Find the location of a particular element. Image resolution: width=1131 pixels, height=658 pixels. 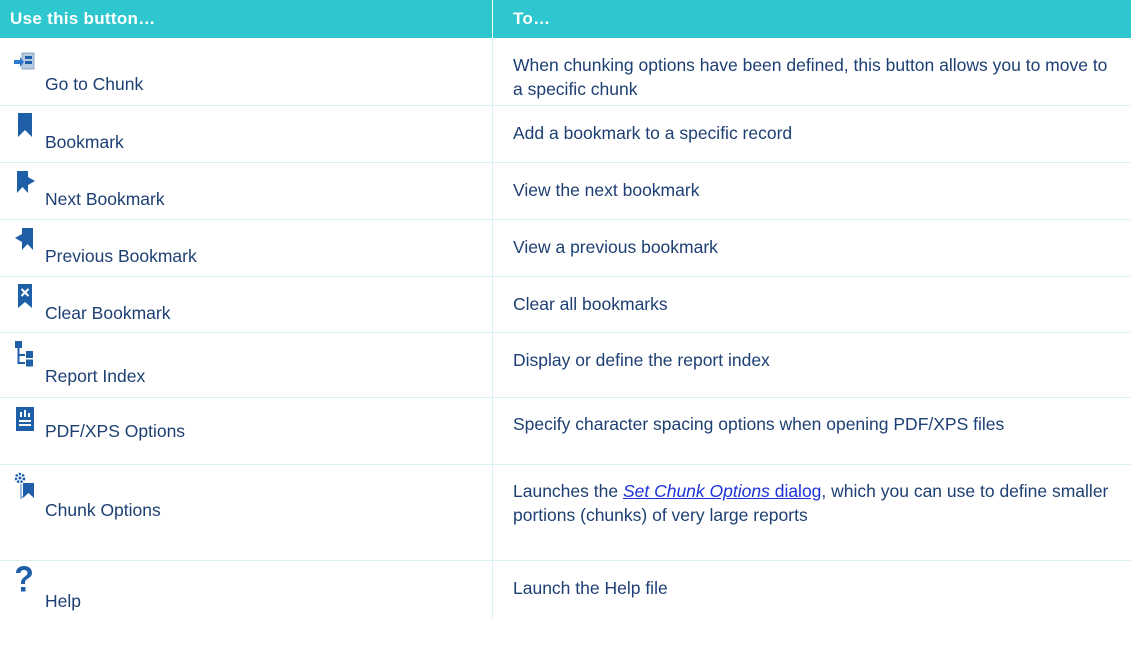

description: Clear all bookmarks is located at coordinates (590, 304).